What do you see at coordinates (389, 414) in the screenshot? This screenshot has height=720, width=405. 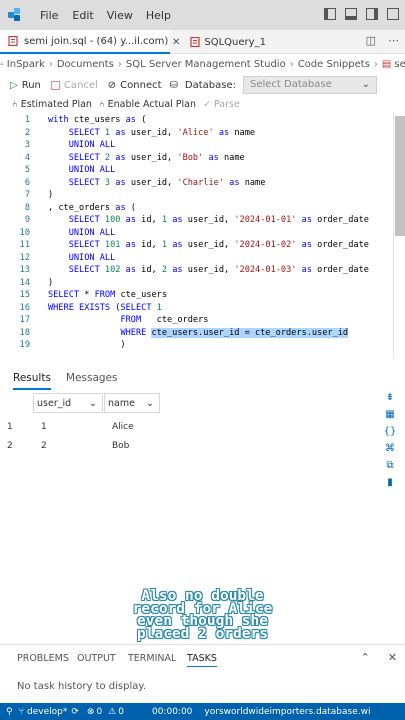 I see `save-excel-icon: ▦` at bounding box center [389, 414].